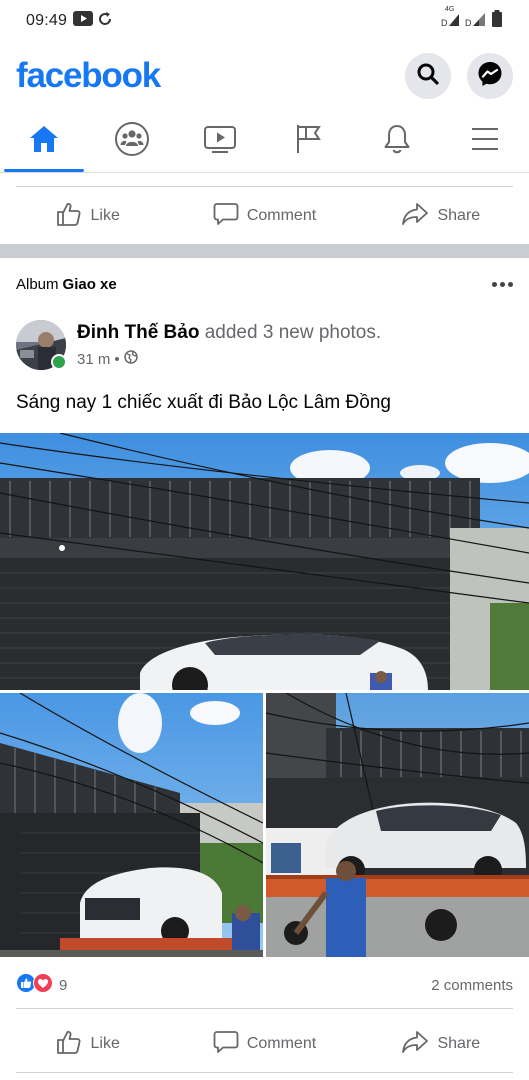 The image size is (529, 1080). I want to click on network-label: 4G, so click(450, 9).